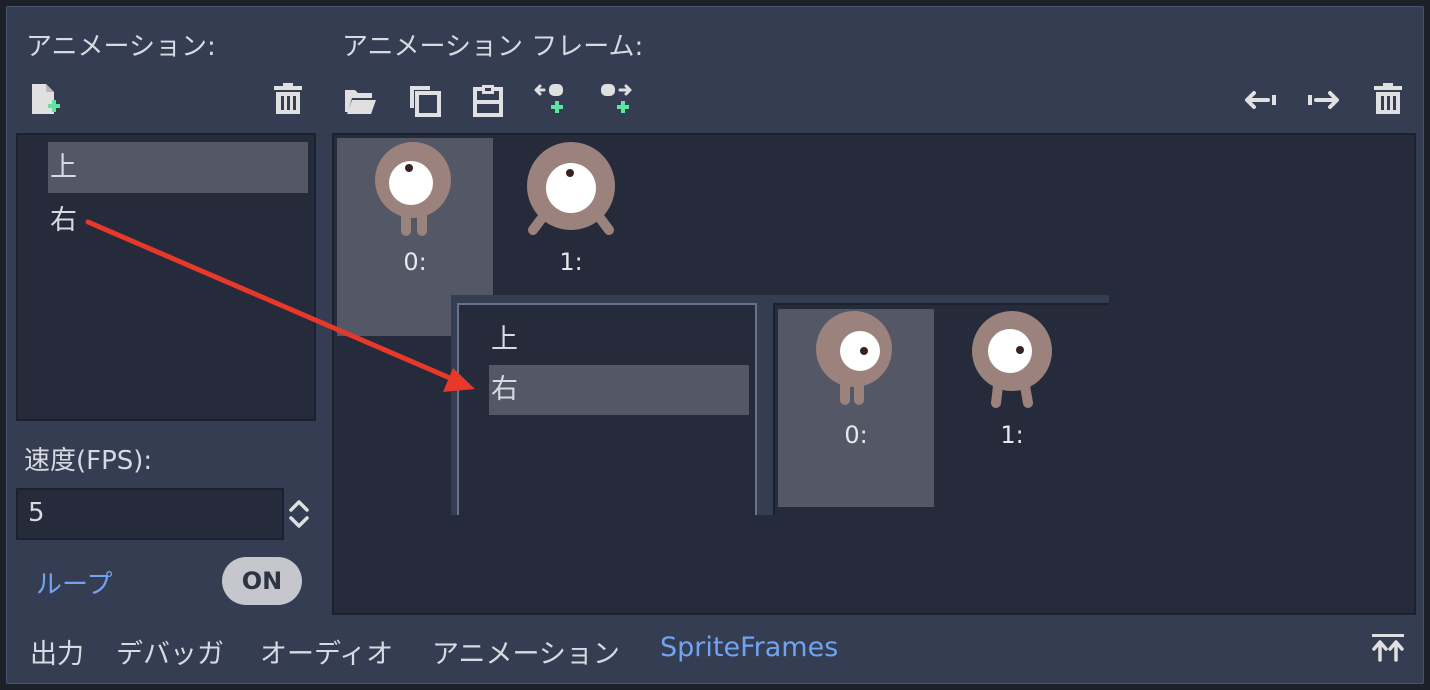 The height and width of the screenshot is (690, 1430). Describe the element at coordinates (749, 647) in the screenshot. I see `tab-spriteframes: SpriteFrames` at that location.